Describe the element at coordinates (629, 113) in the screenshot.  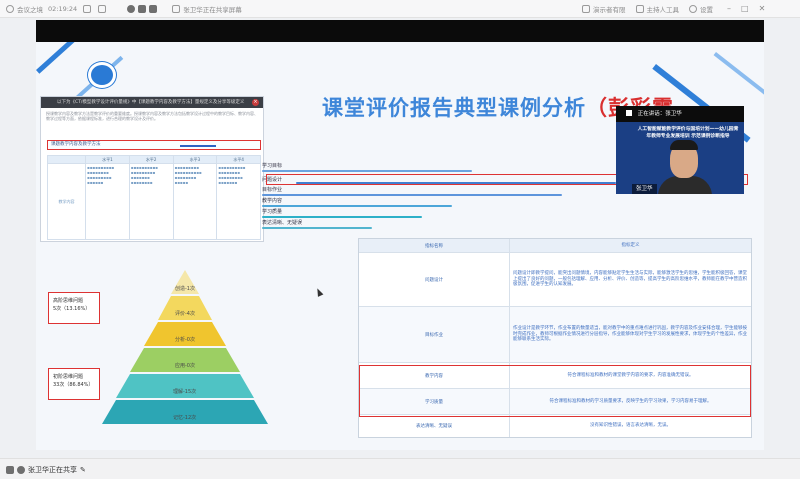
I see `speaking-icon` at that location.